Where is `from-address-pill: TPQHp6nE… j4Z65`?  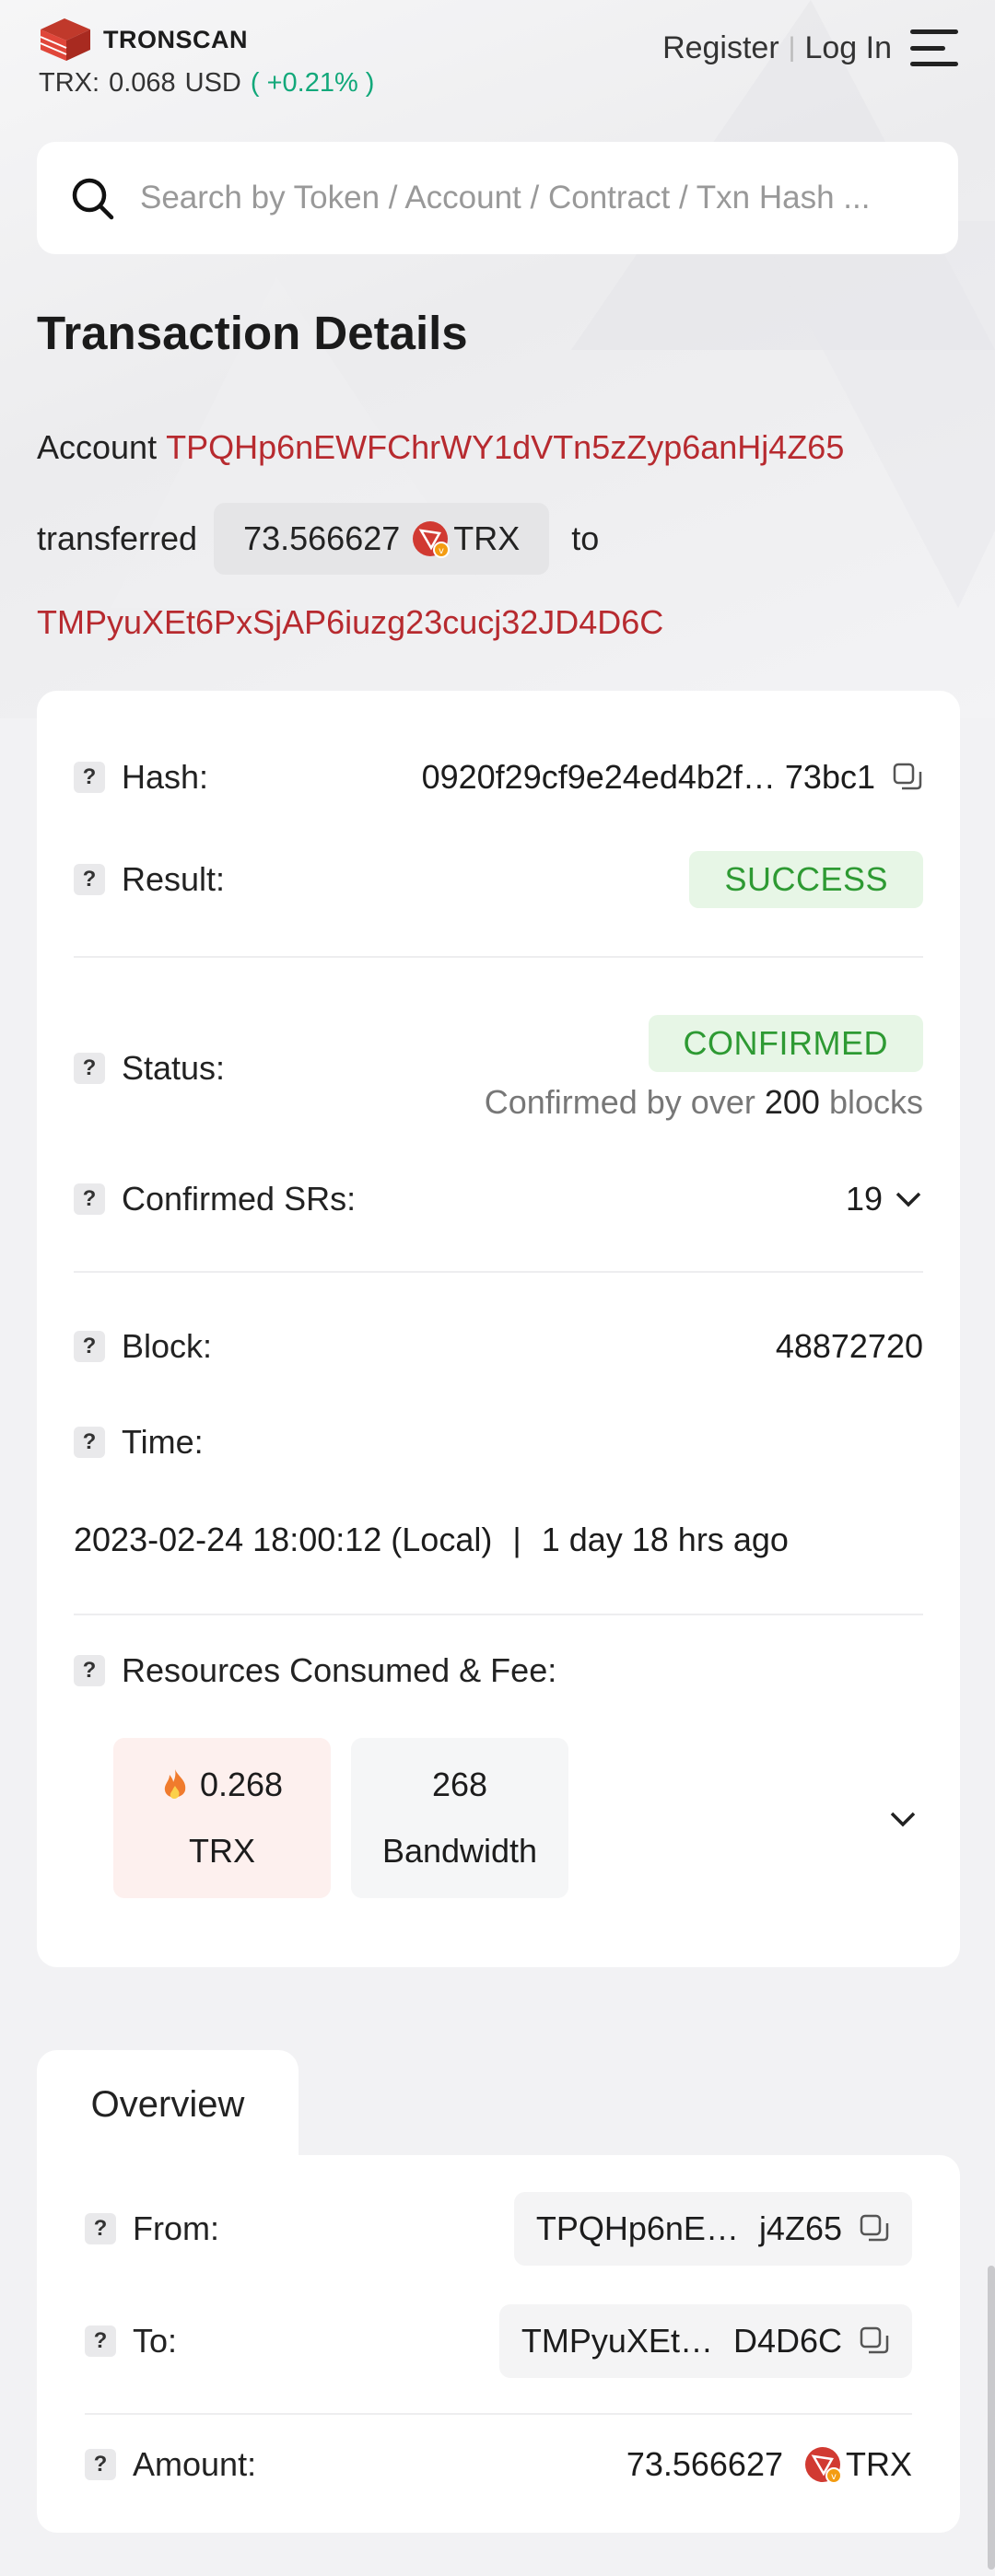
from-address-pill: TPQHp6nE… j4Z65 is located at coordinates (712, 2229).